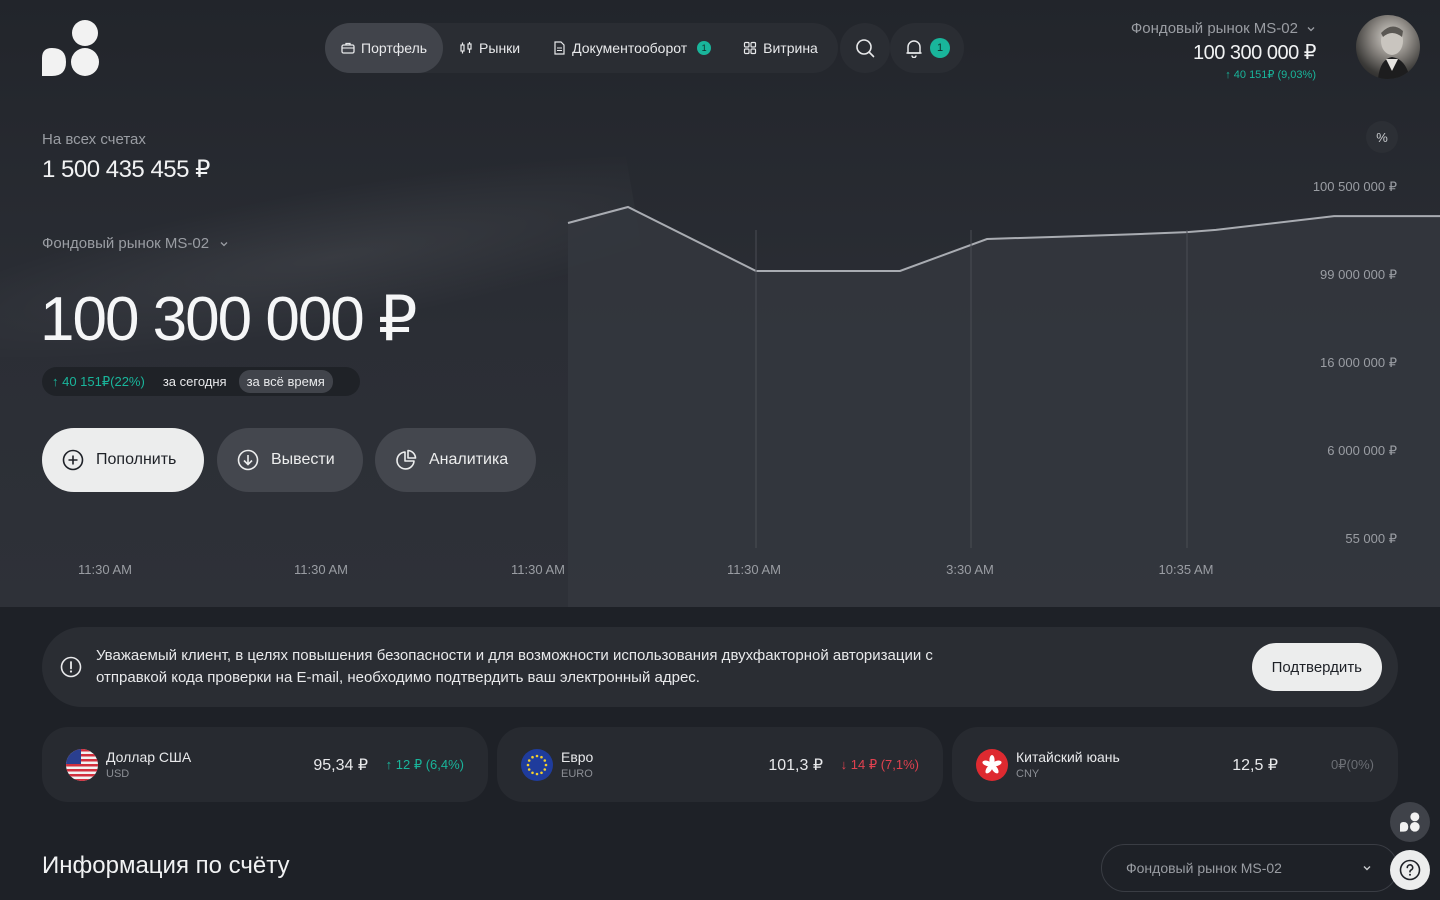  I want to click on chart-x-tick: 10:35 AM, so click(1186, 569).